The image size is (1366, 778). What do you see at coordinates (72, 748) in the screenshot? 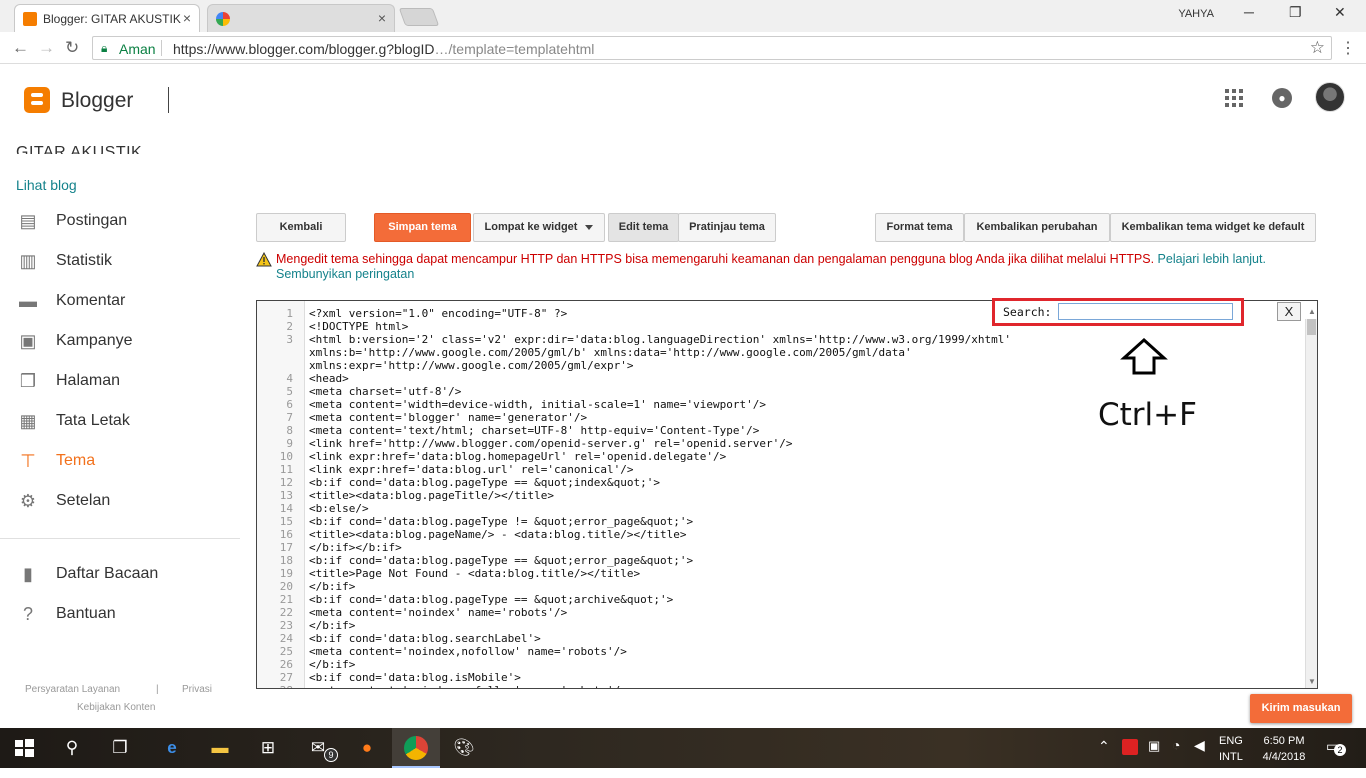
I see `search-icon: ⚲` at bounding box center [72, 748].